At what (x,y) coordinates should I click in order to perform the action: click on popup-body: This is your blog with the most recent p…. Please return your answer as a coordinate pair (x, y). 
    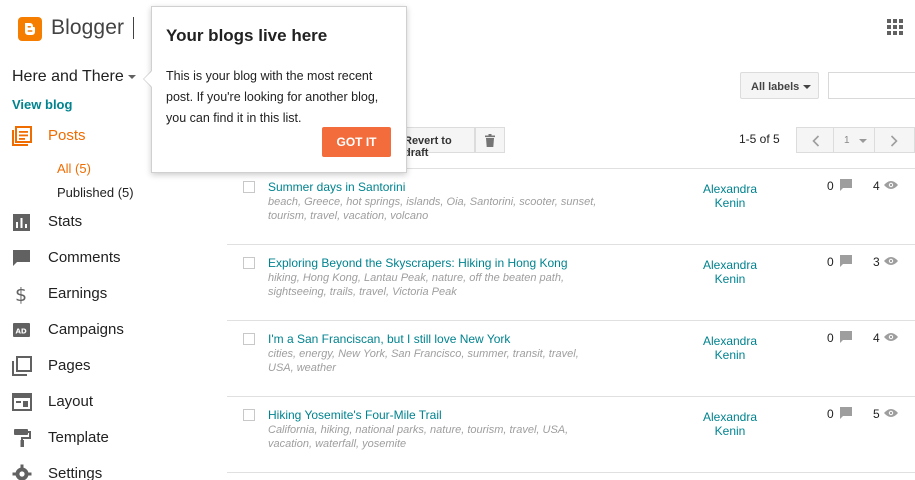
    Looking at the image, I should click on (272, 97).